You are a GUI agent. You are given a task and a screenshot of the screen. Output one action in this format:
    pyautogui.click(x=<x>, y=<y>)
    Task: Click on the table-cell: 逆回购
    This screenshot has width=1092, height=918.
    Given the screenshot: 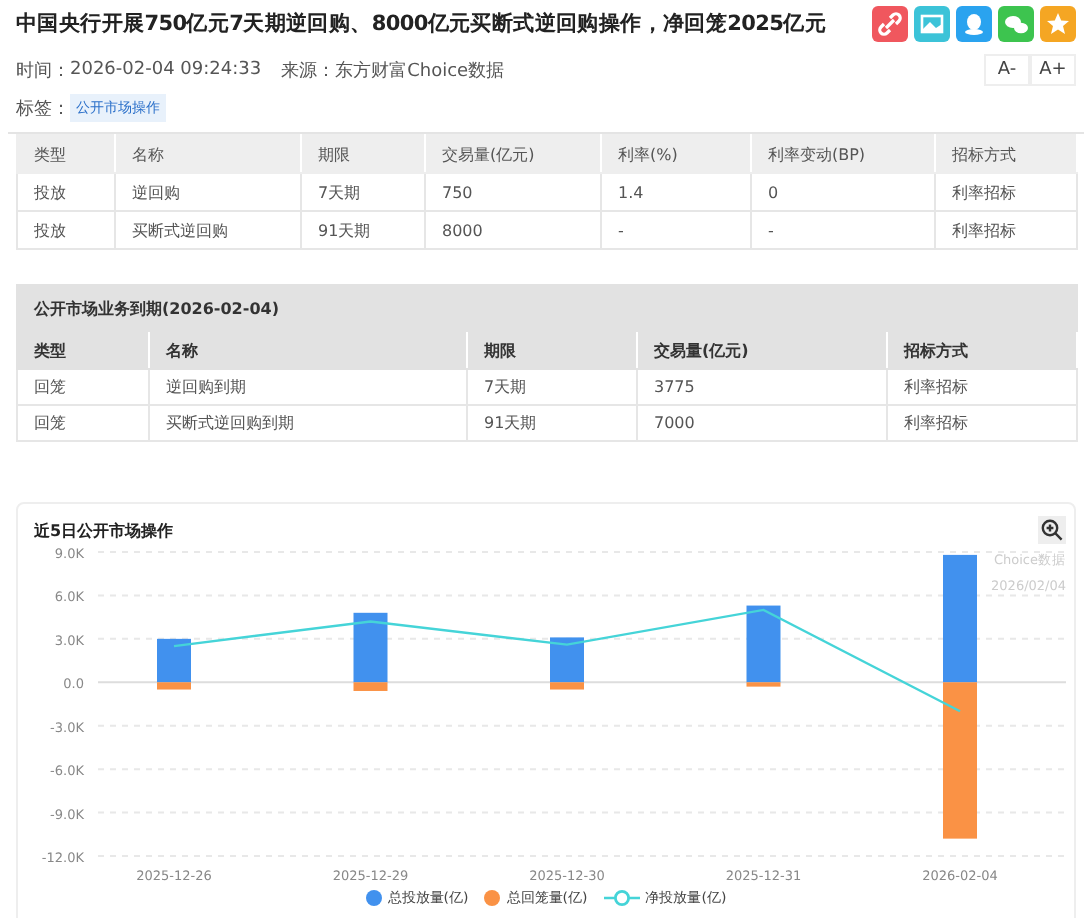 What is the action you would take?
    pyautogui.click(x=208, y=192)
    